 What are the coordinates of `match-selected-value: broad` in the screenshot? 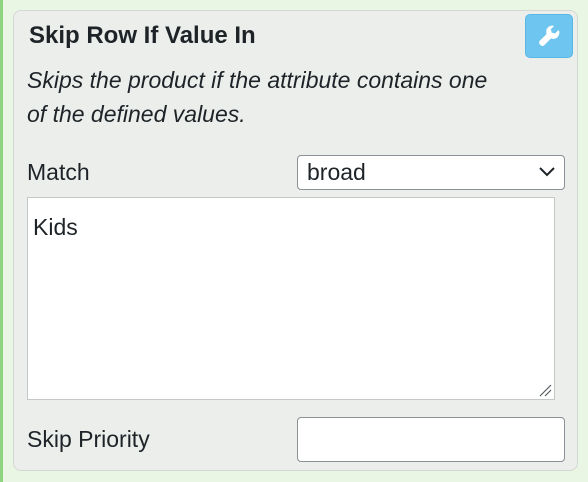 It's located at (336, 172).